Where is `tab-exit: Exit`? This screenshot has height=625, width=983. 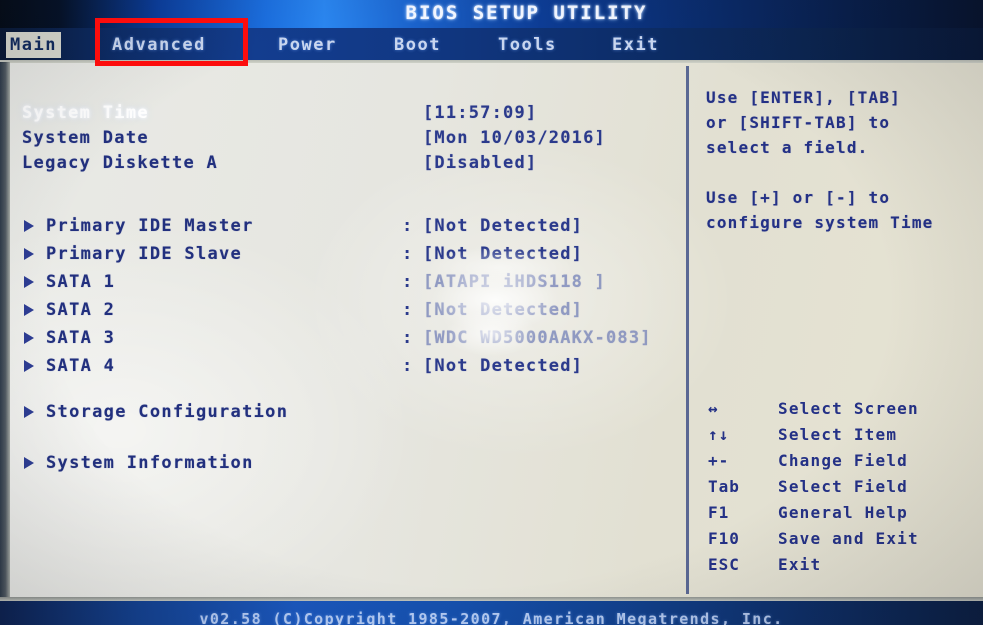
tab-exit: Exit is located at coordinates (635, 45).